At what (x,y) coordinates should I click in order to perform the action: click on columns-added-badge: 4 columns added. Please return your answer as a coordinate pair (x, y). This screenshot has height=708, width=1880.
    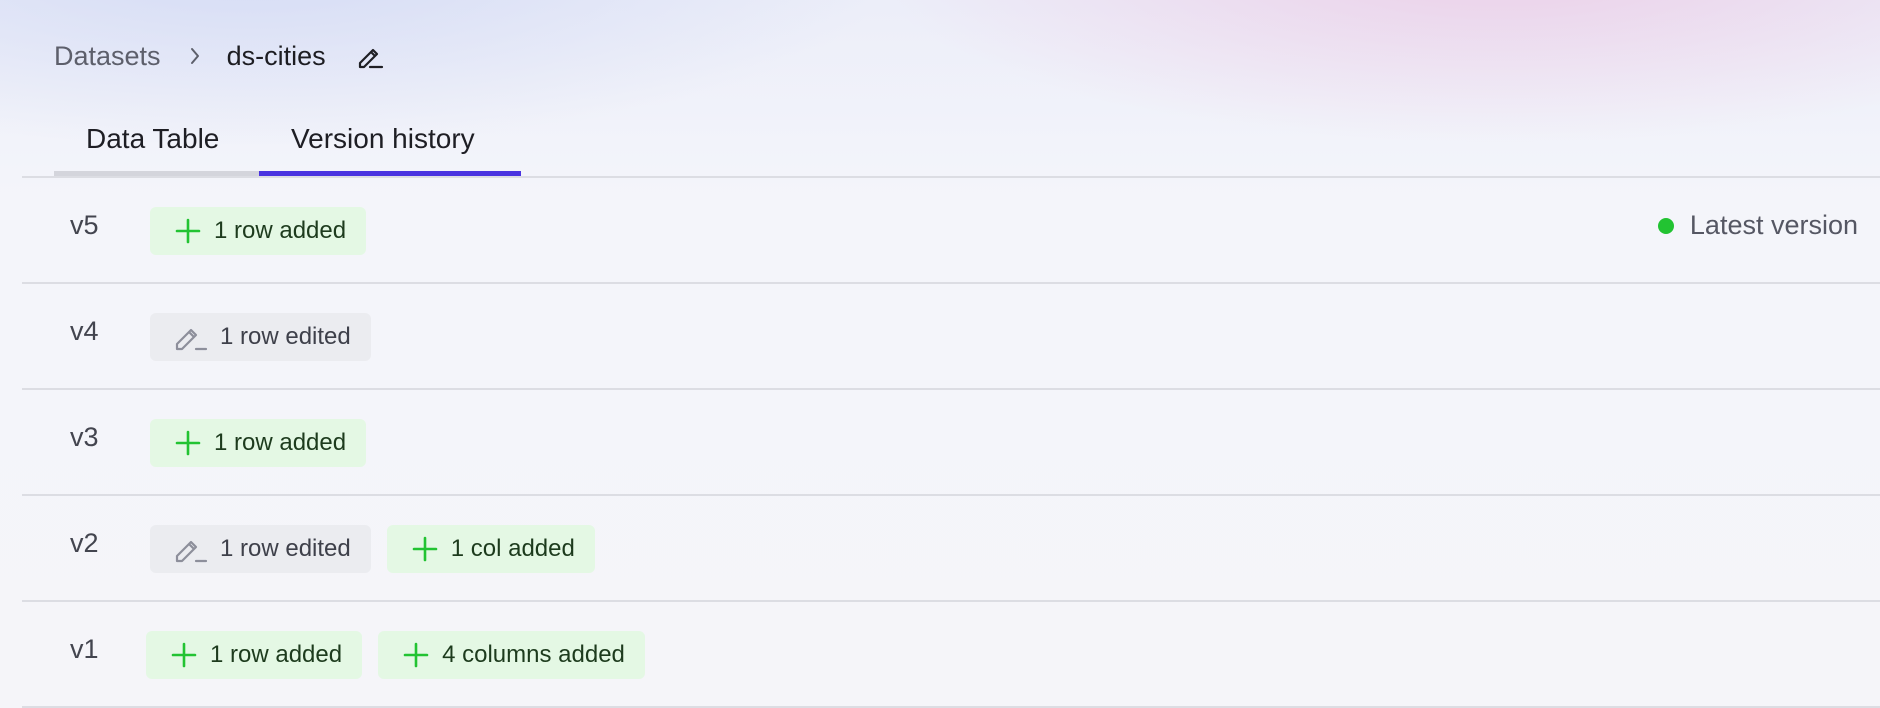
    Looking at the image, I should click on (511, 655).